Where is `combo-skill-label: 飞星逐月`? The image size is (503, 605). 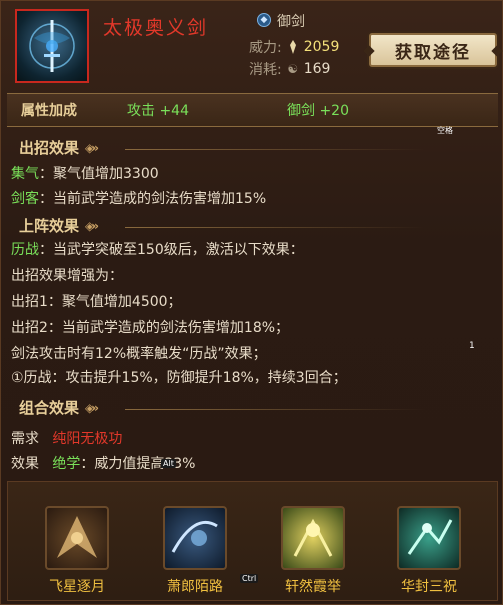 combo-skill-label: 飞星逐月 is located at coordinates (77, 587).